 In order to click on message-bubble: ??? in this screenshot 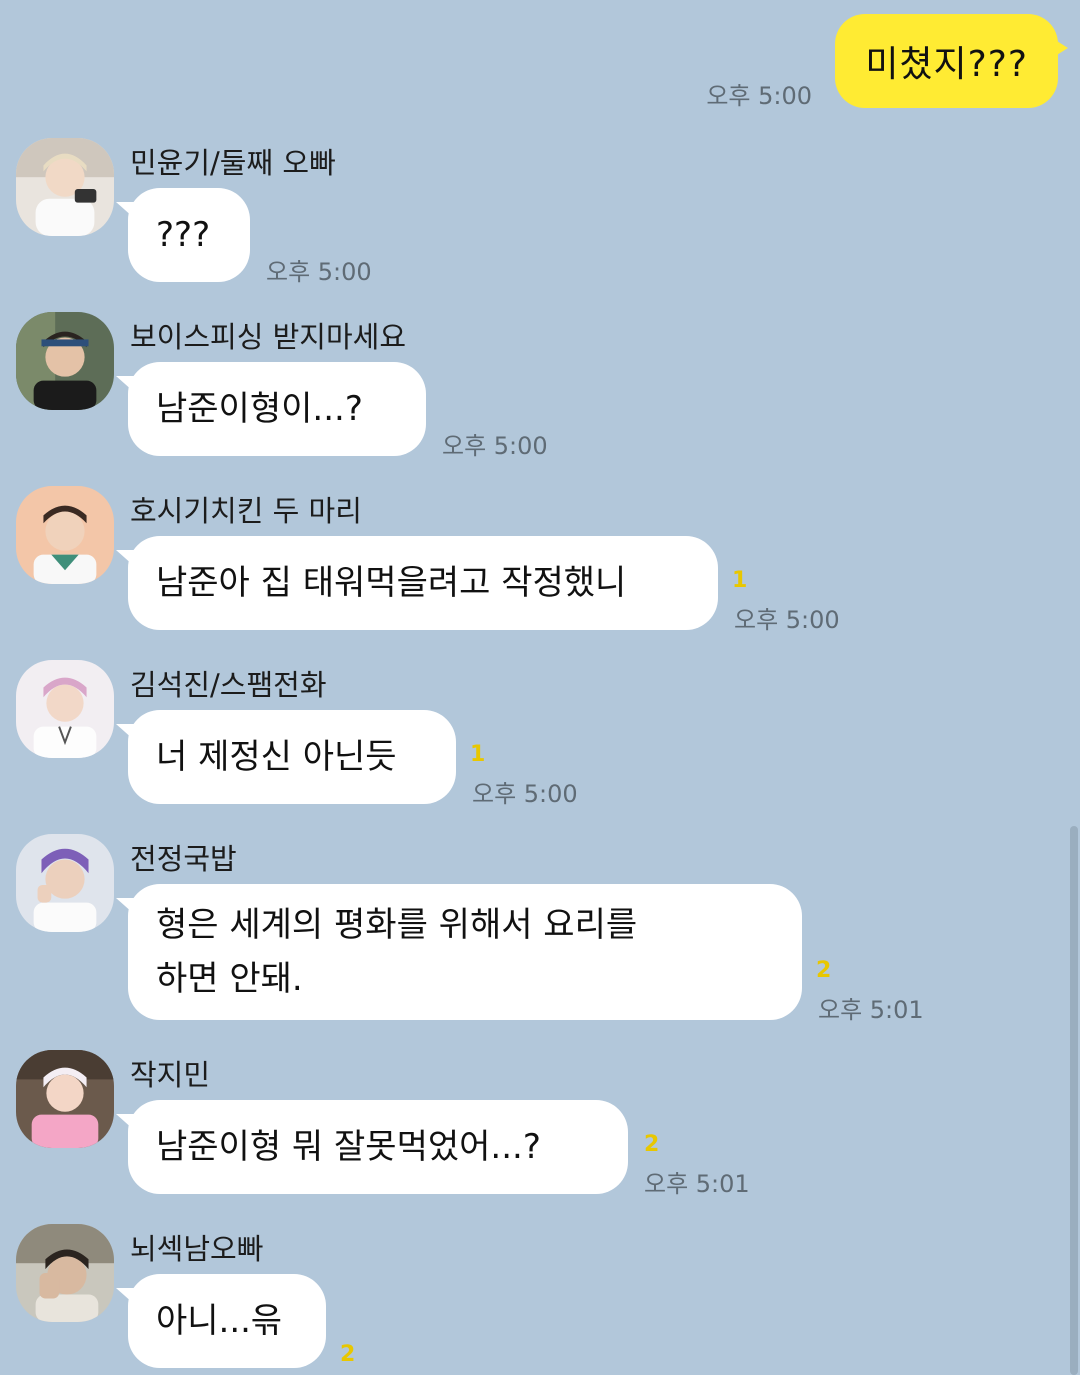, I will do `click(183, 235)`.